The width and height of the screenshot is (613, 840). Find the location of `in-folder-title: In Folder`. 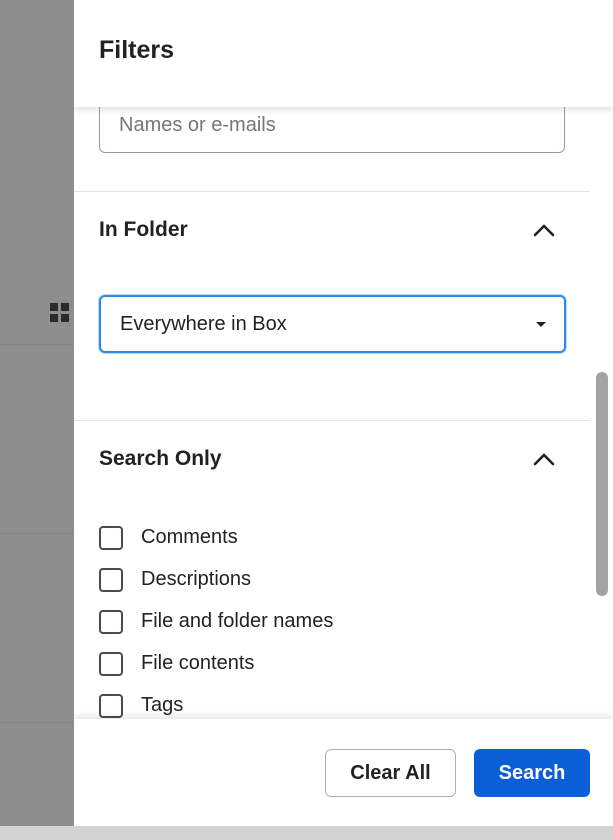

in-folder-title: In Folder is located at coordinates (143, 229).